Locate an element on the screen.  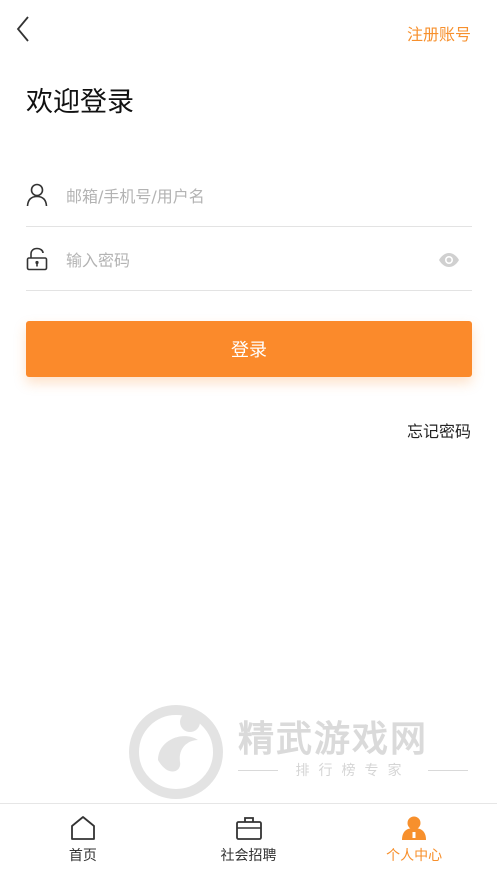
password-input is located at coordinates (246, 260).